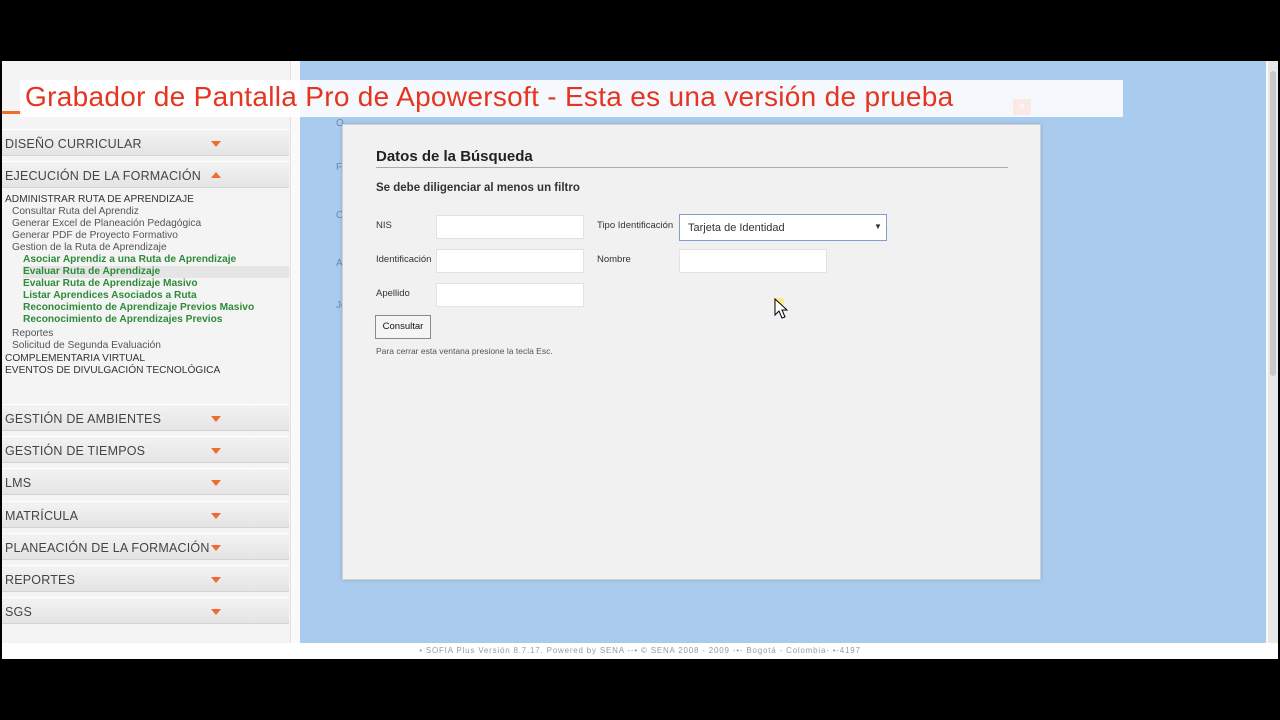  What do you see at coordinates (107, 548) in the screenshot?
I see `sidebar-section-label: PLANEACIÓN DE LA FORMACIÓN` at bounding box center [107, 548].